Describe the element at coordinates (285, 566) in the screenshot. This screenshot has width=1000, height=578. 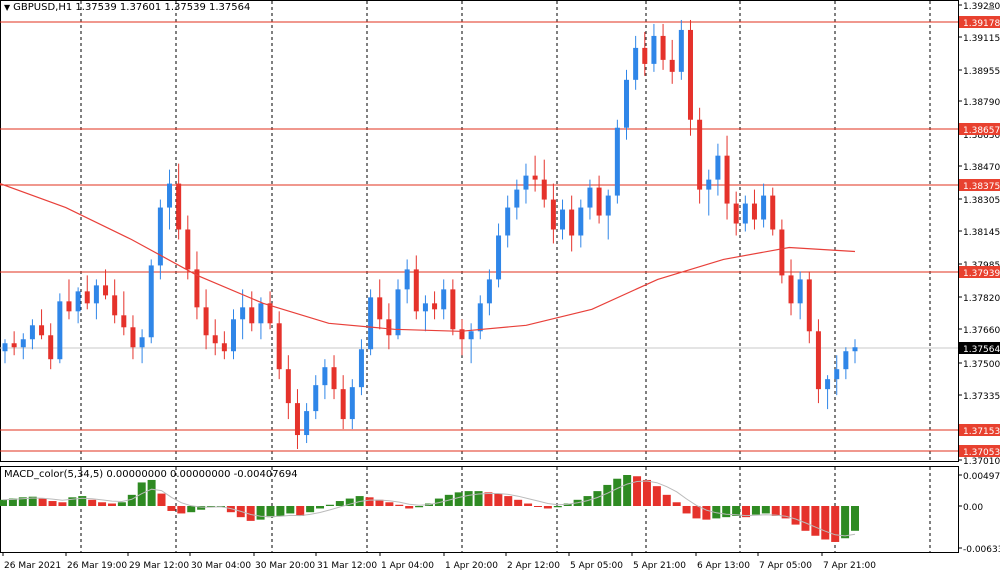
I see `time-axis-label: 30 Mar 20:00` at that location.